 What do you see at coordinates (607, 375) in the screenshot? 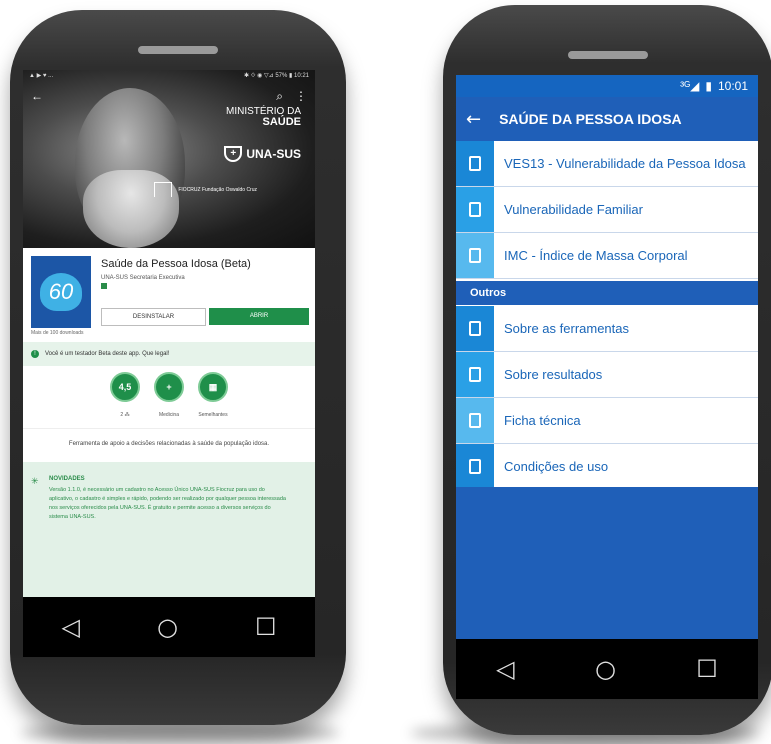
I see `other-item-about-results: Sobre resultados` at bounding box center [607, 375].